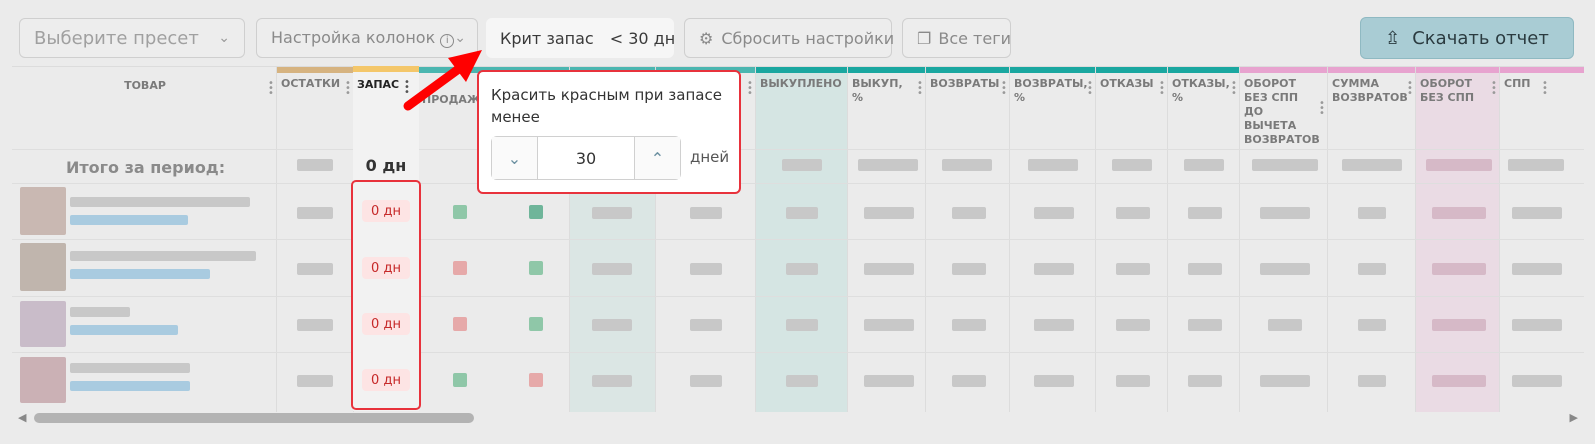 The width and height of the screenshot is (1595, 444). What do you see at coordinates (116, 38) in the screenshot?
I see `preset-placeholder: Выберите пресет` at bounding box center [116, 38].